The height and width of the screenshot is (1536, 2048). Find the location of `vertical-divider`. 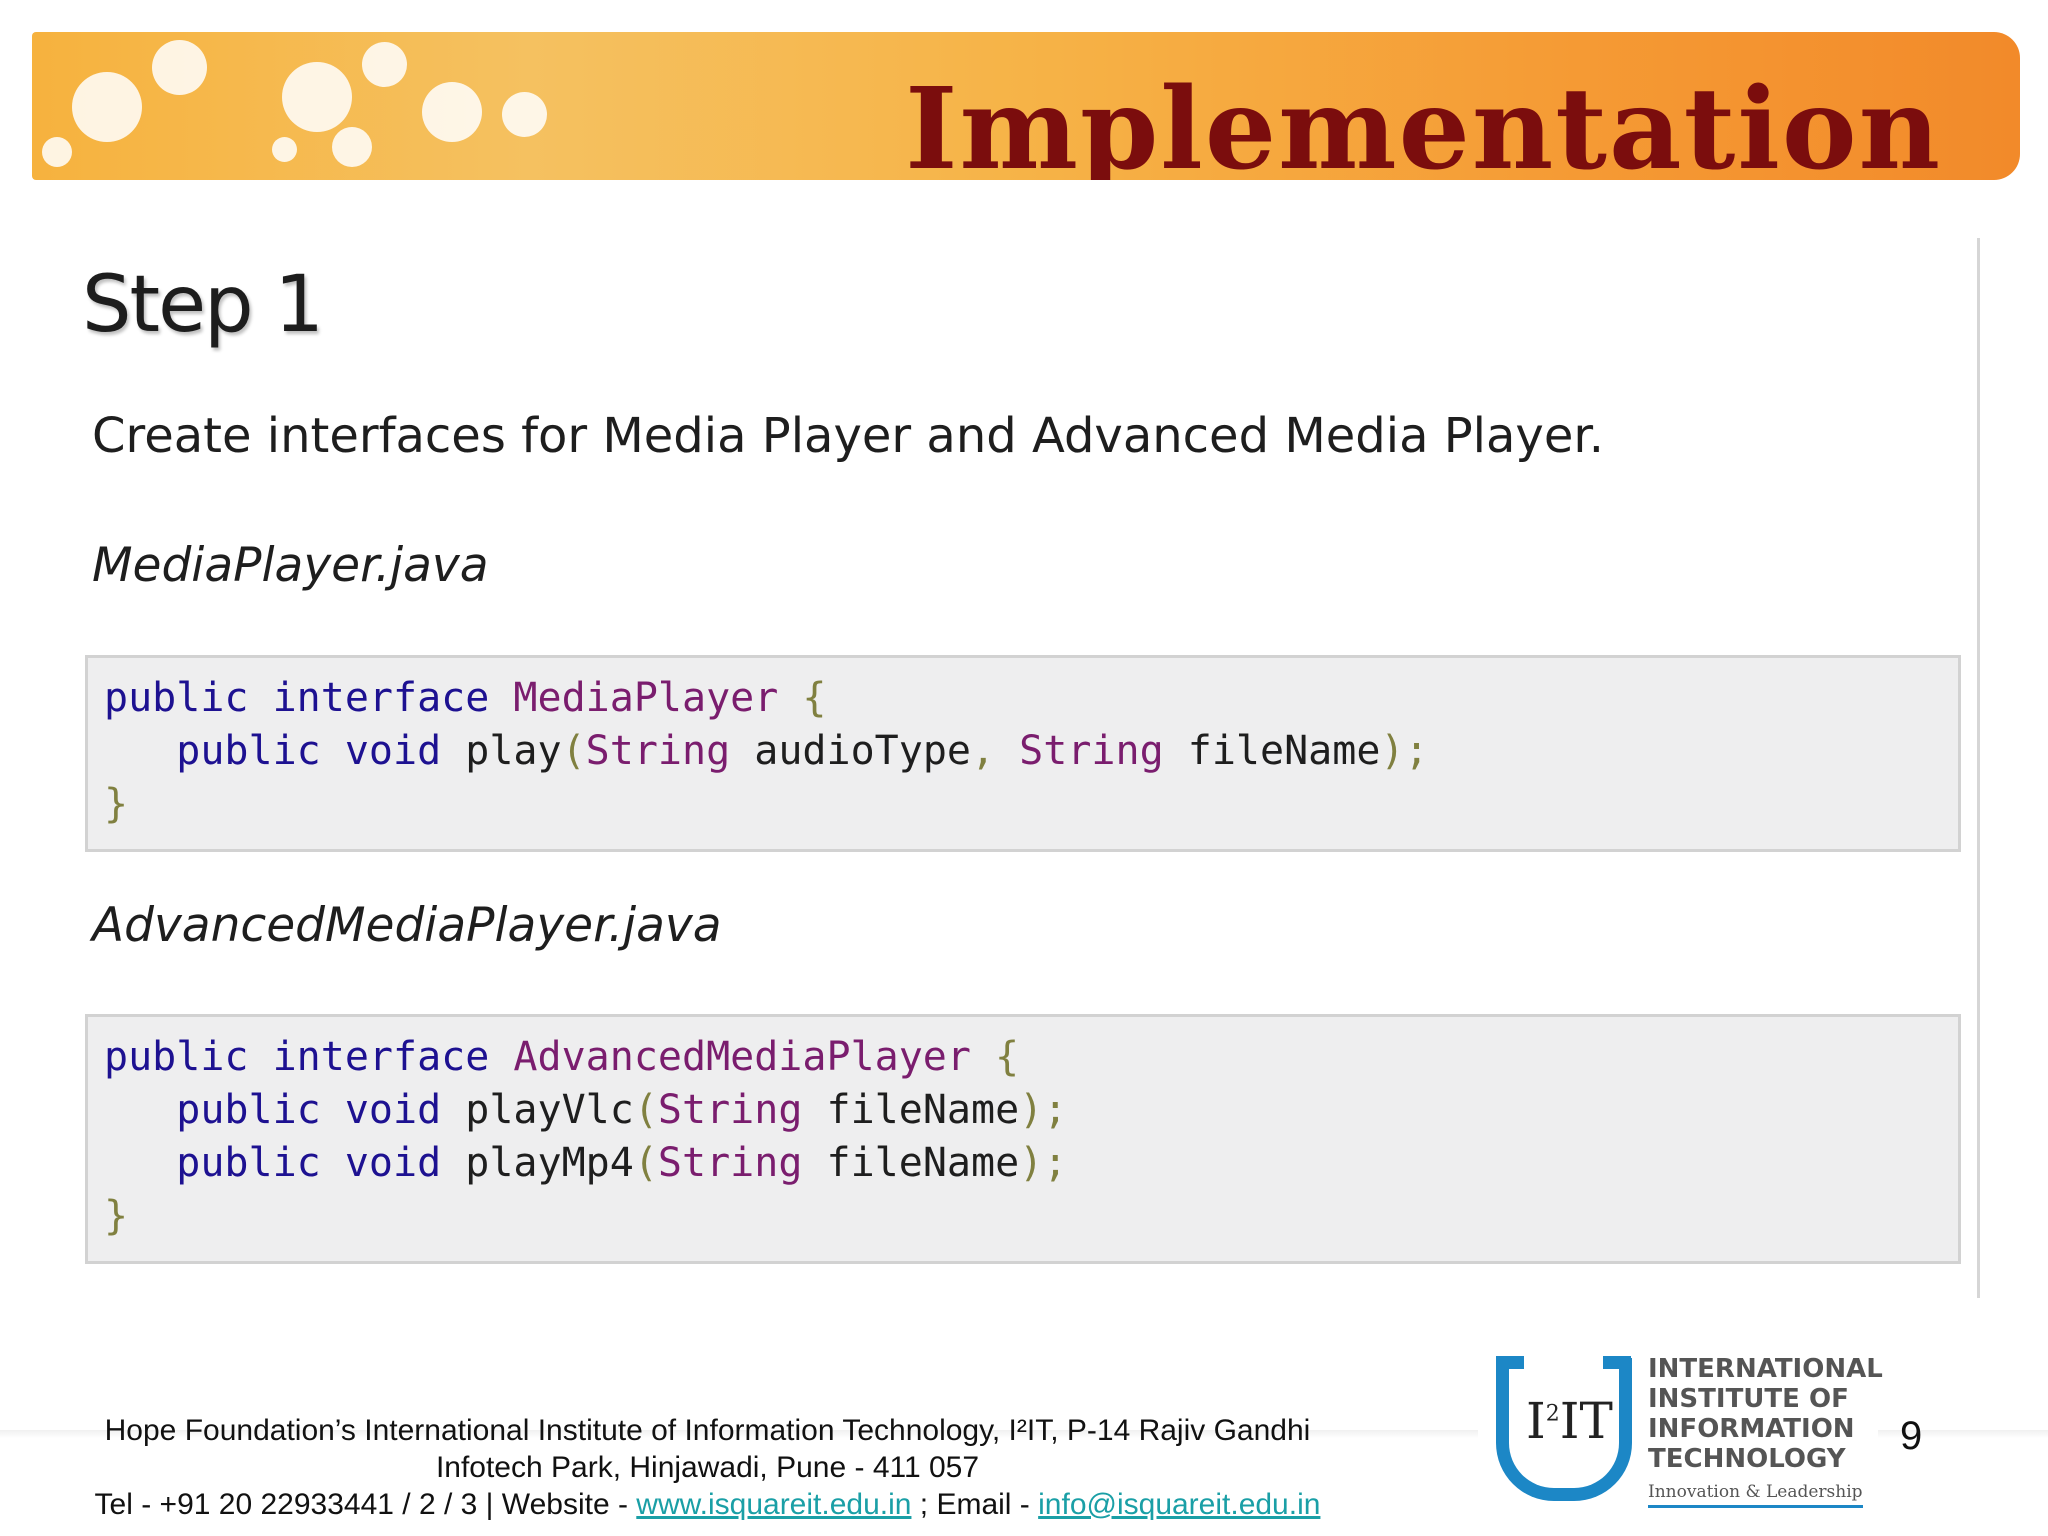

vertical-divider is located at coordinates (1978, 768).